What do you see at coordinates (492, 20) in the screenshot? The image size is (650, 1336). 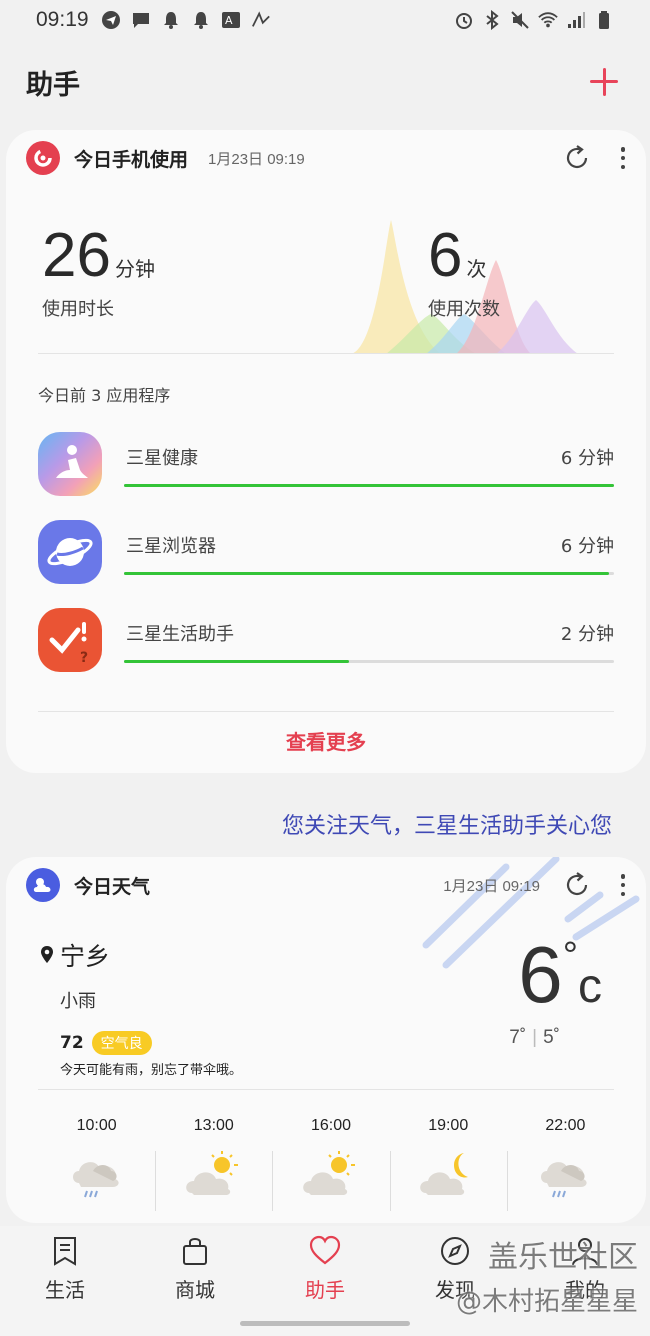 I see `bluetooth-icon` at bounding box center [492, 20].